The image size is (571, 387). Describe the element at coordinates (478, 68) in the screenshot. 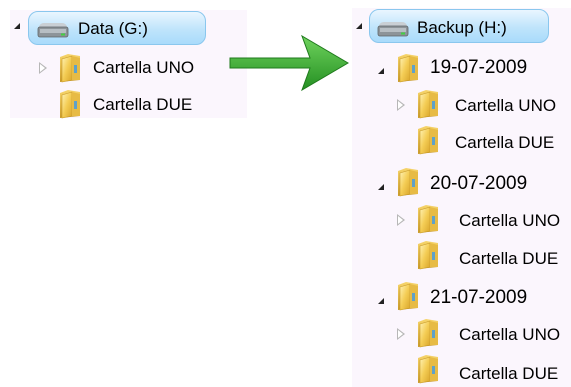

I see `date-folder-label: 19-07-2009` at that location.